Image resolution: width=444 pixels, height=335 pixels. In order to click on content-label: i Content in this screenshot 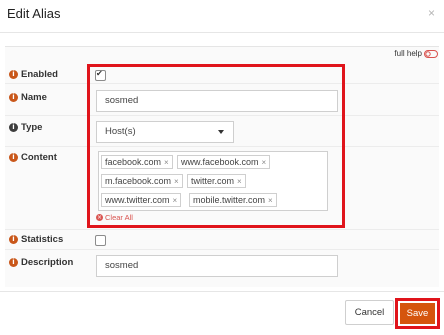, I will do `click(33, 157)`.